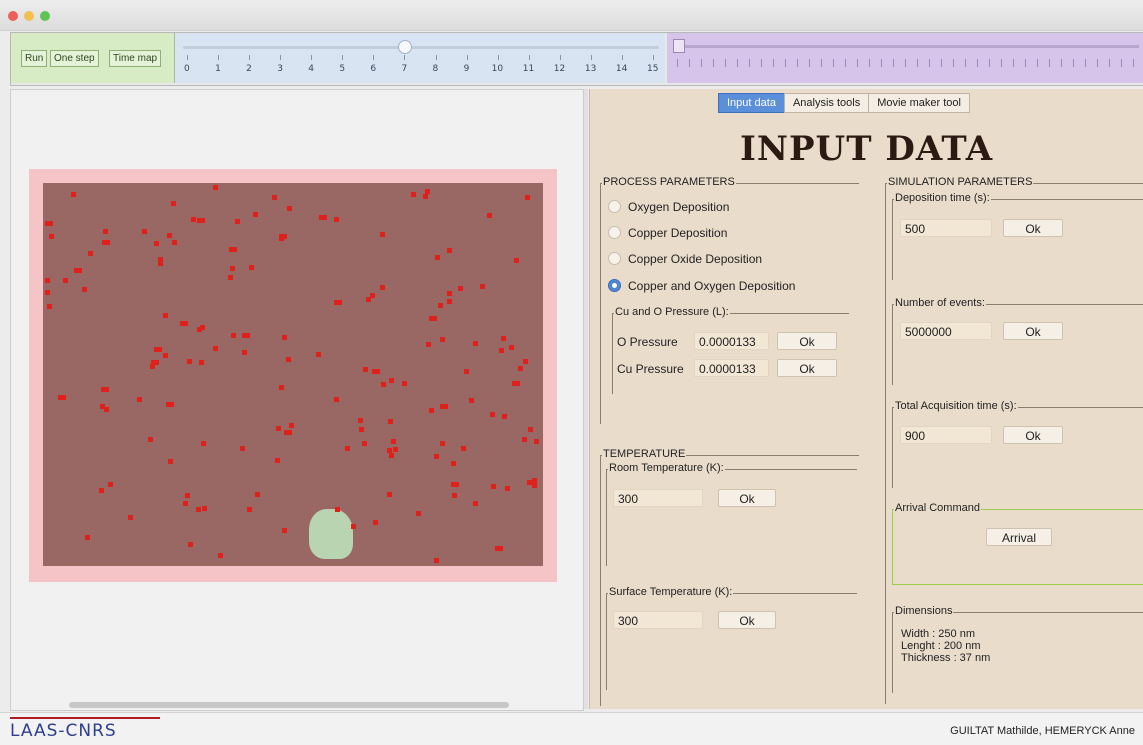 This screenshot has width=1143, height=745. I want to click on surface-temperature-ok-button: Ok, so click(747, 620).